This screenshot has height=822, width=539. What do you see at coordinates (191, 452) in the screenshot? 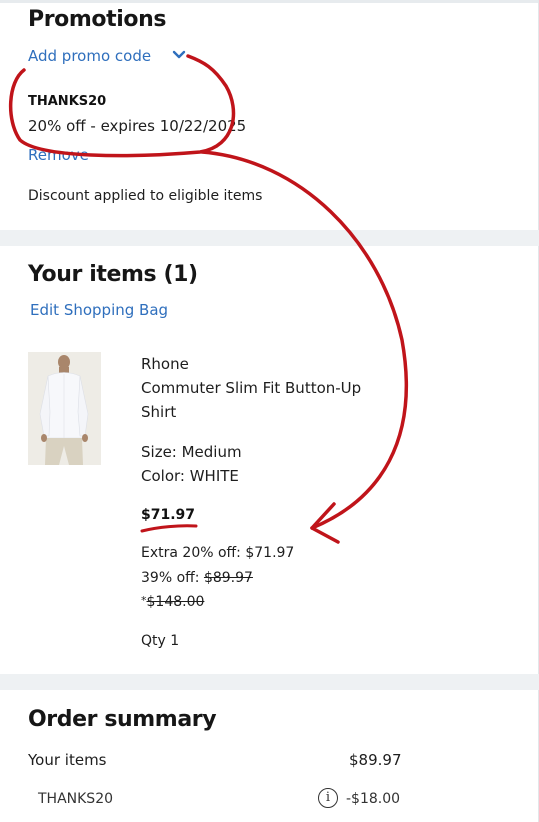
I see `product-size: Size: Medium` at bounding box center [191, 452].